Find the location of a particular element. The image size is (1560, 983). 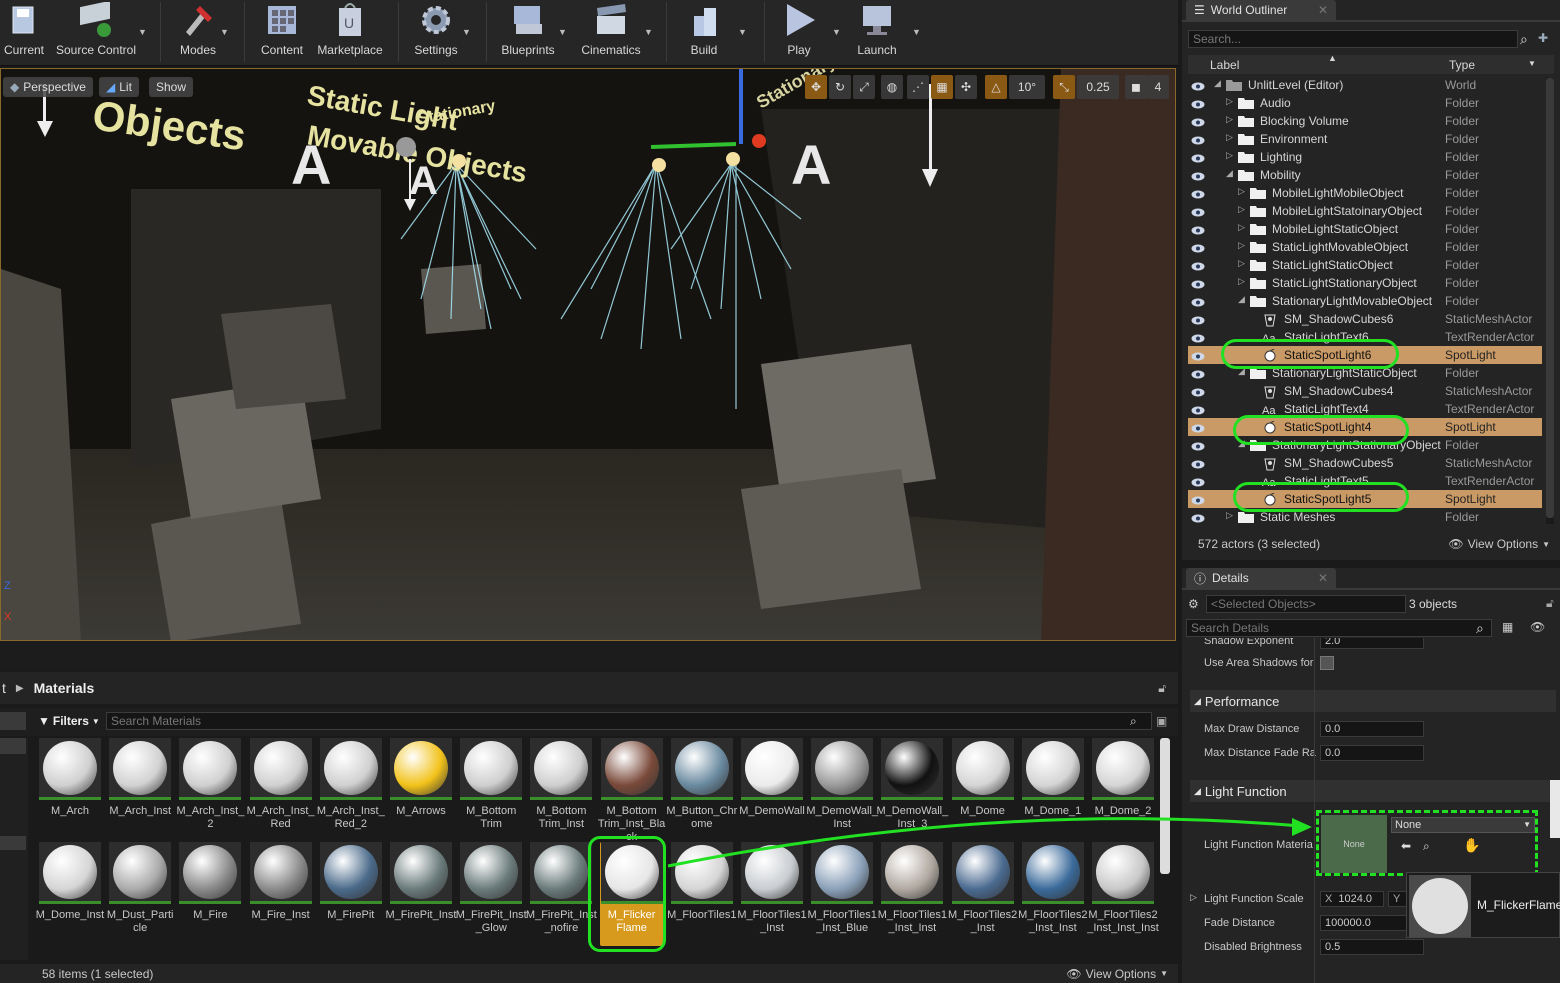

asset-tile: M_Arch is located at coordinates (70, 790).